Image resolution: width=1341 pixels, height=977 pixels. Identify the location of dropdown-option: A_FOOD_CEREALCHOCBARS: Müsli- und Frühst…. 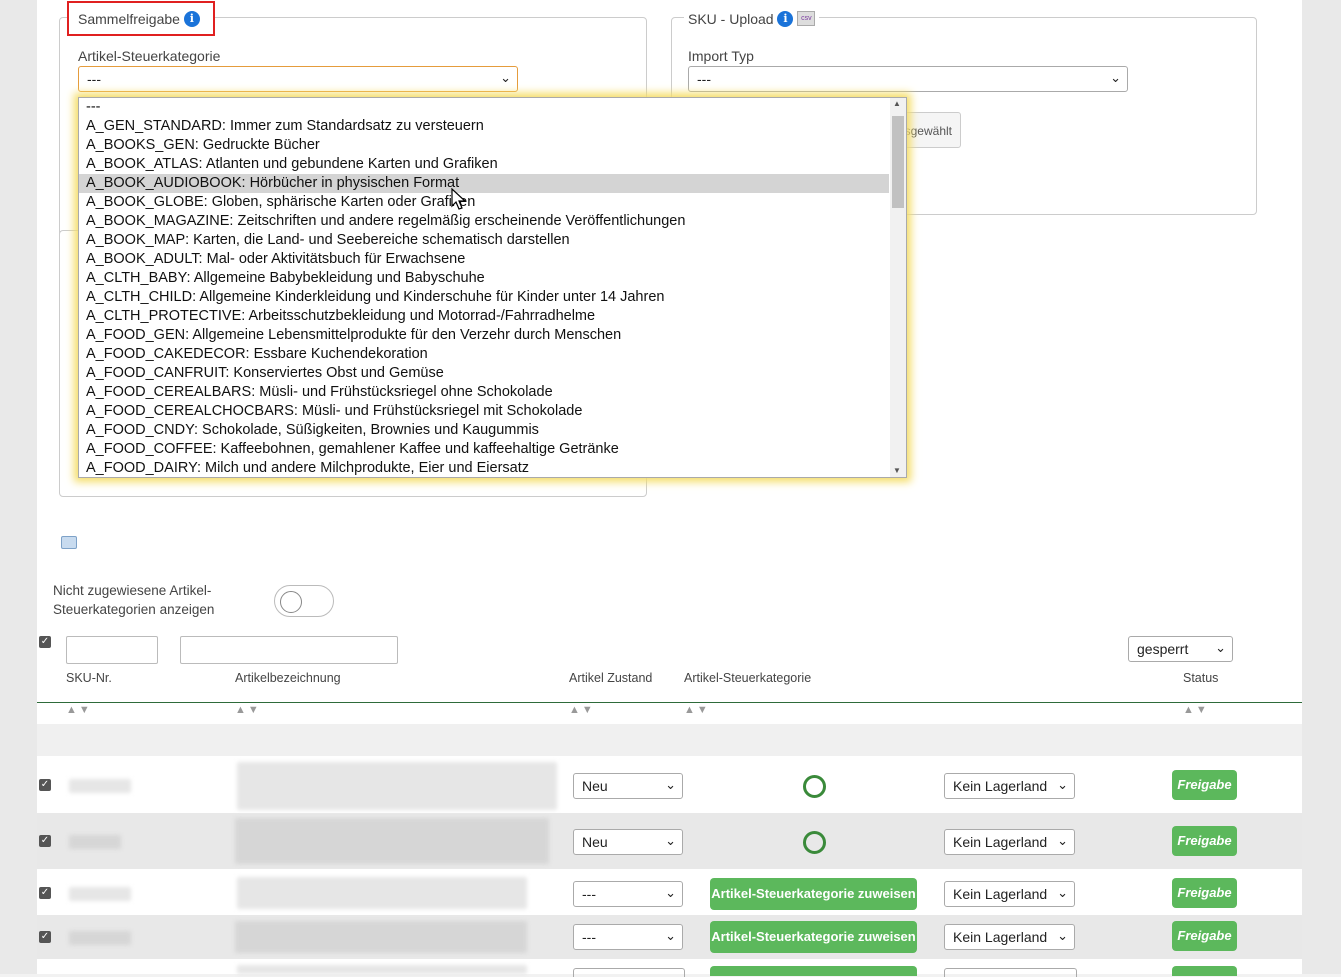
(484, 411).